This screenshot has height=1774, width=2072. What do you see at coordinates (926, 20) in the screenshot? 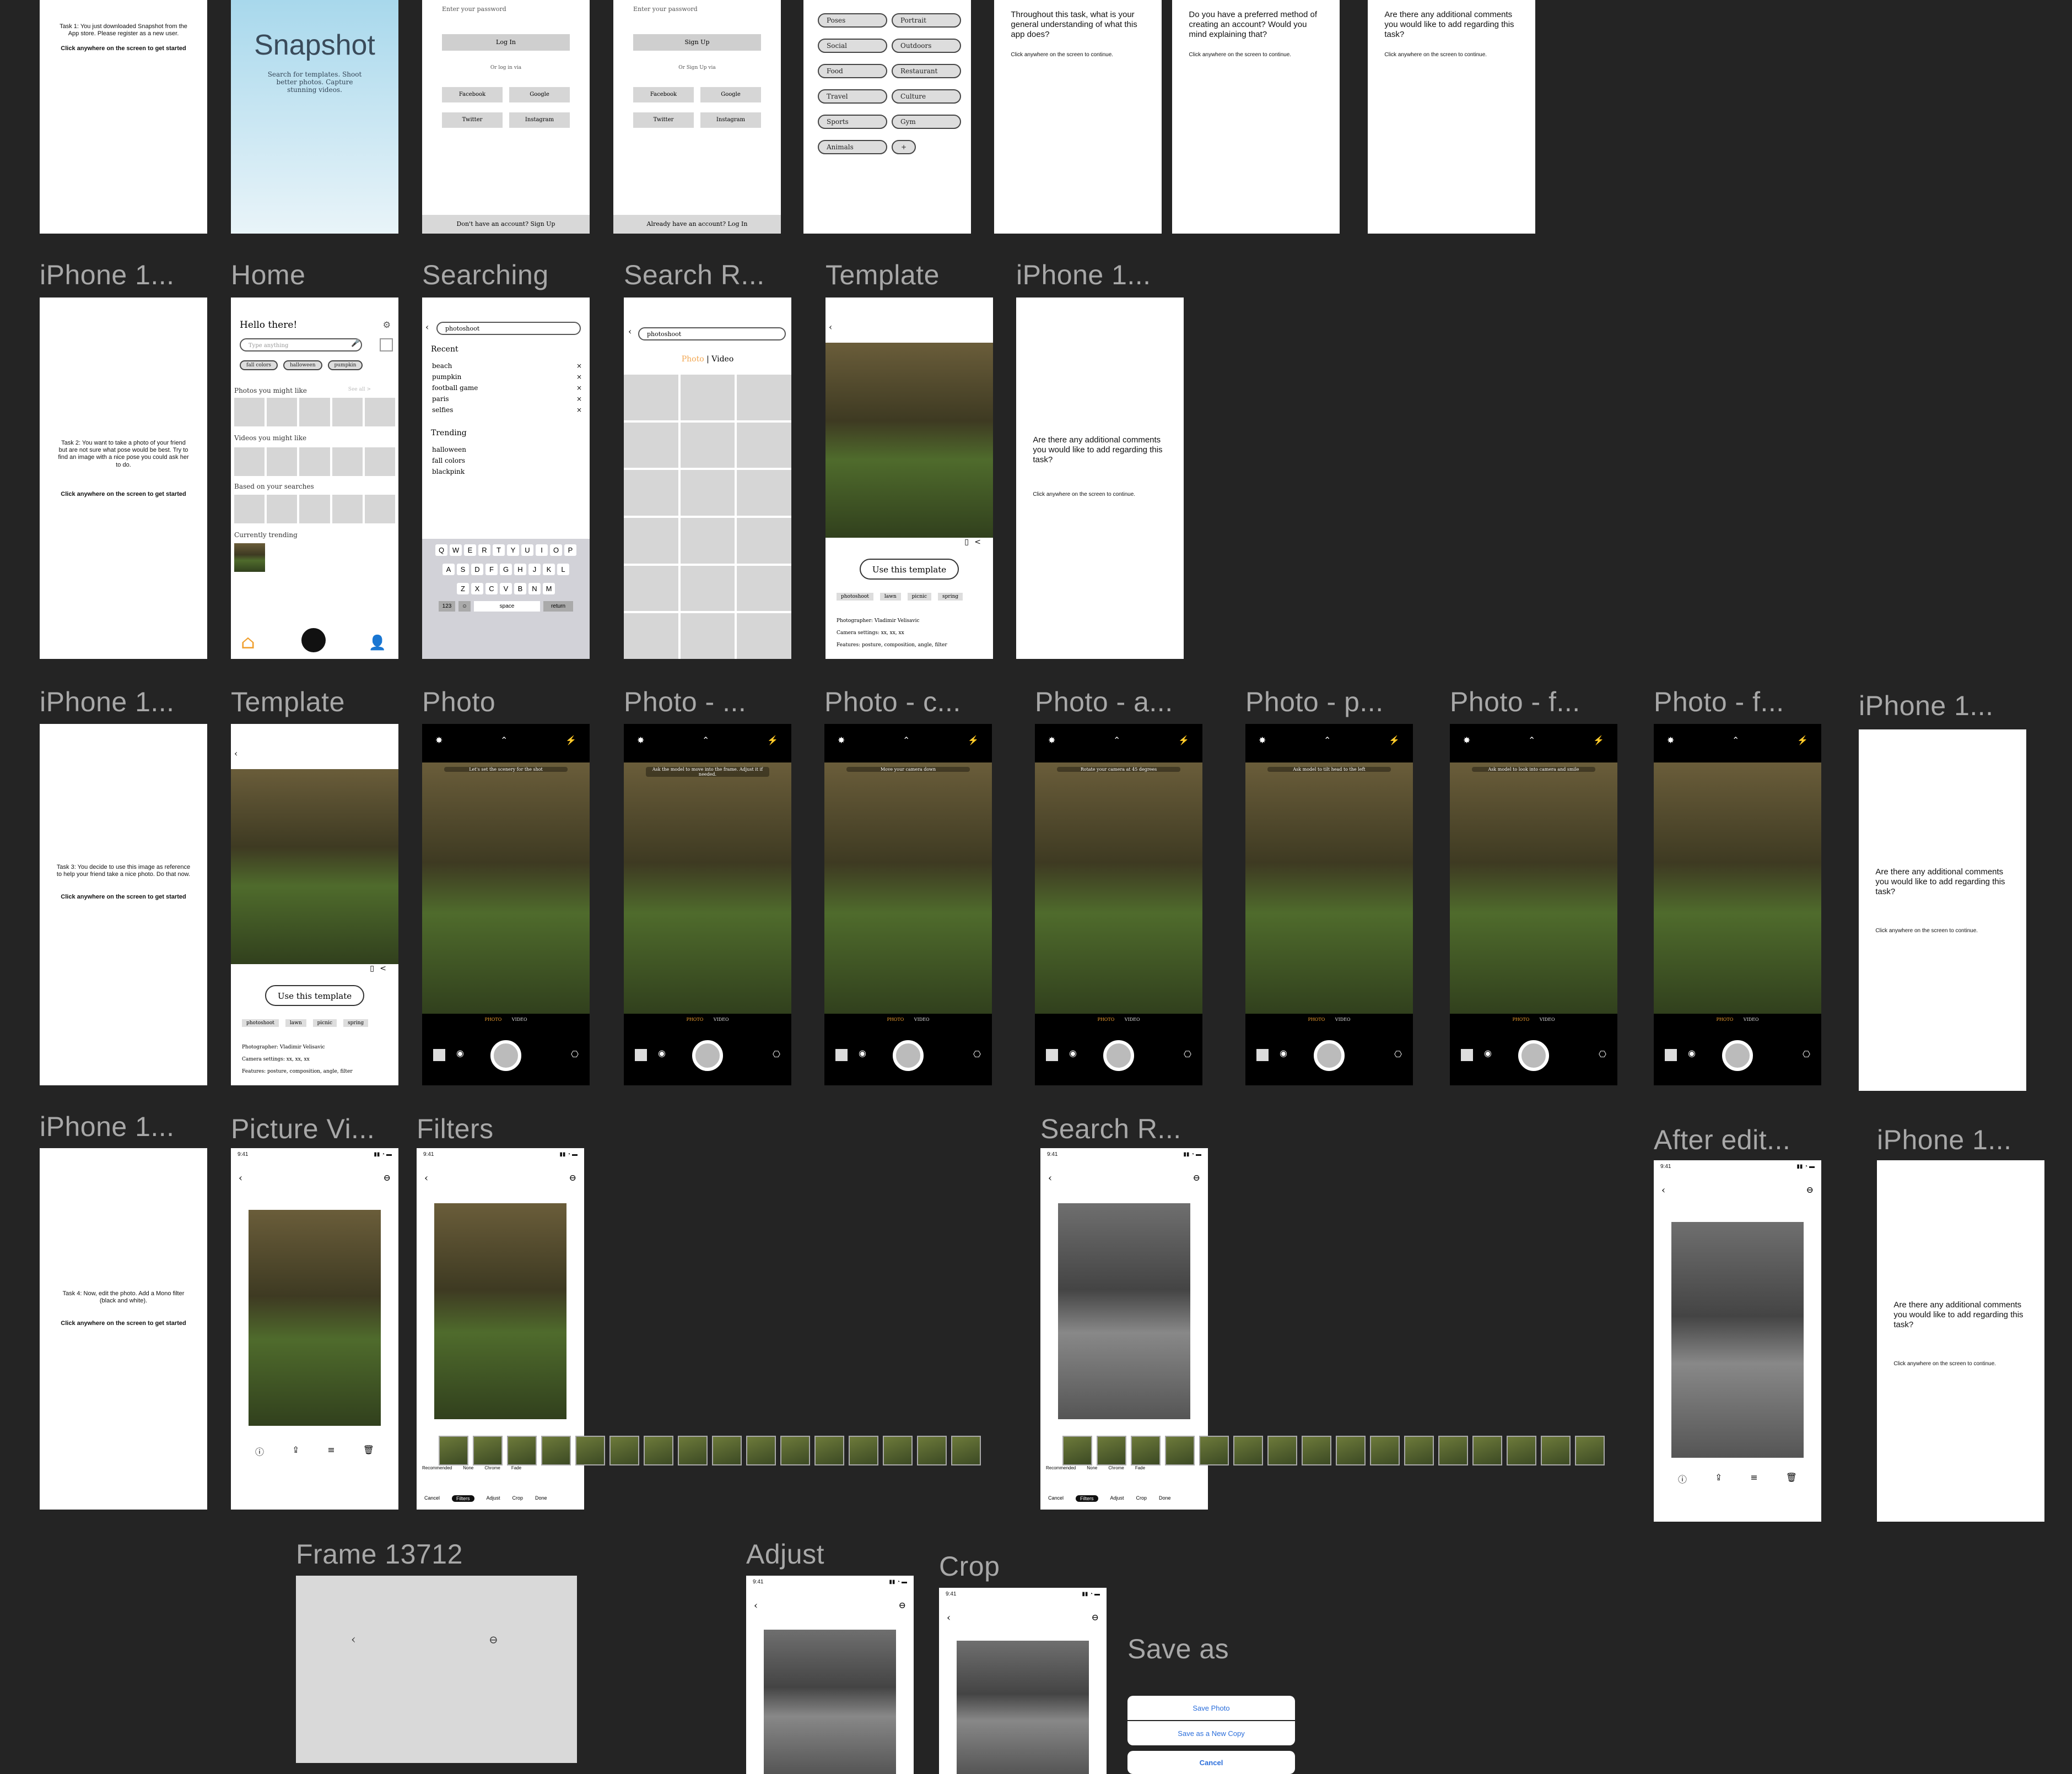
I see `interest-tag: Portrait` at bounding box center [926, 20].